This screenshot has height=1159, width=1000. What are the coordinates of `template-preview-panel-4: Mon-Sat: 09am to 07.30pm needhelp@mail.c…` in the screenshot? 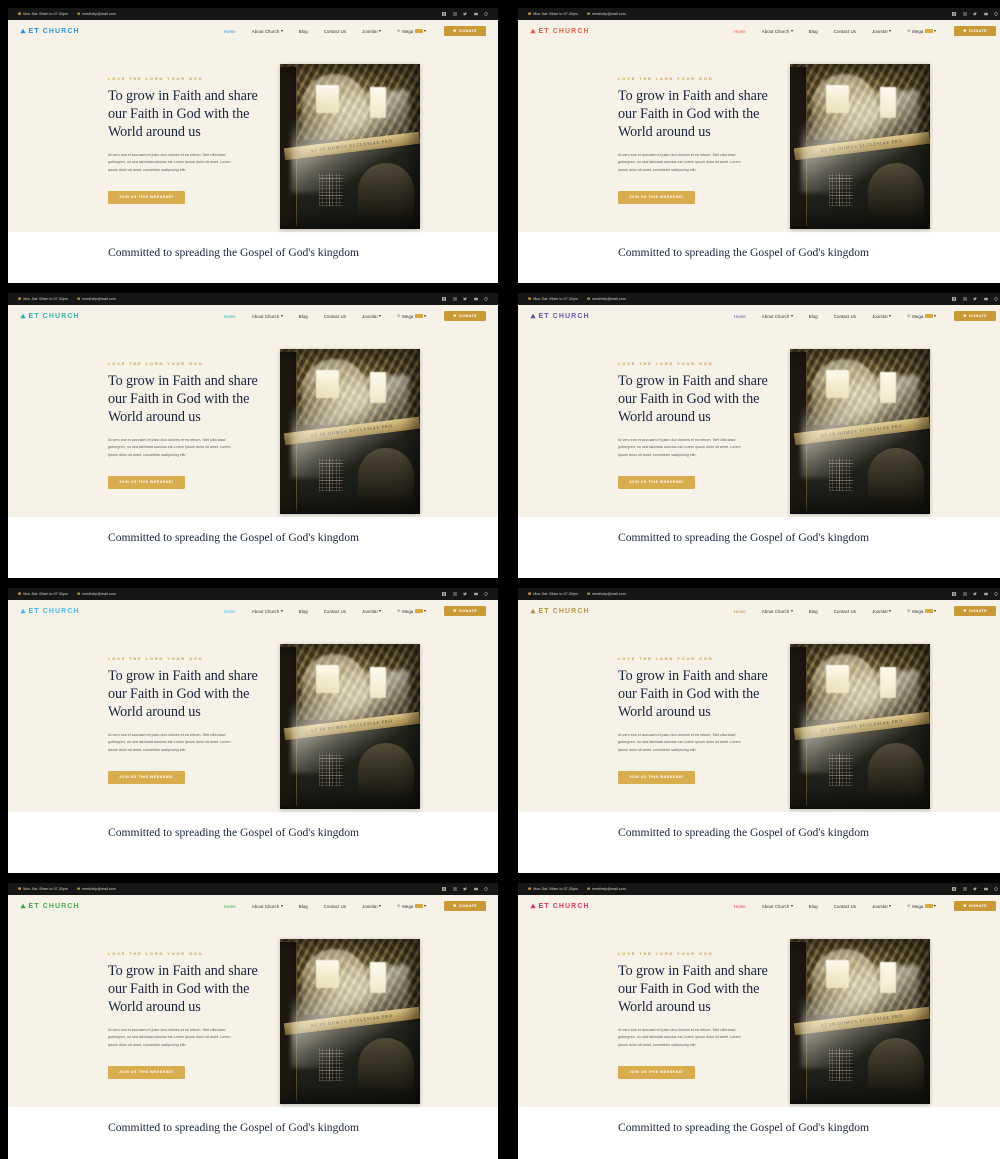 It's located at (759, 435).